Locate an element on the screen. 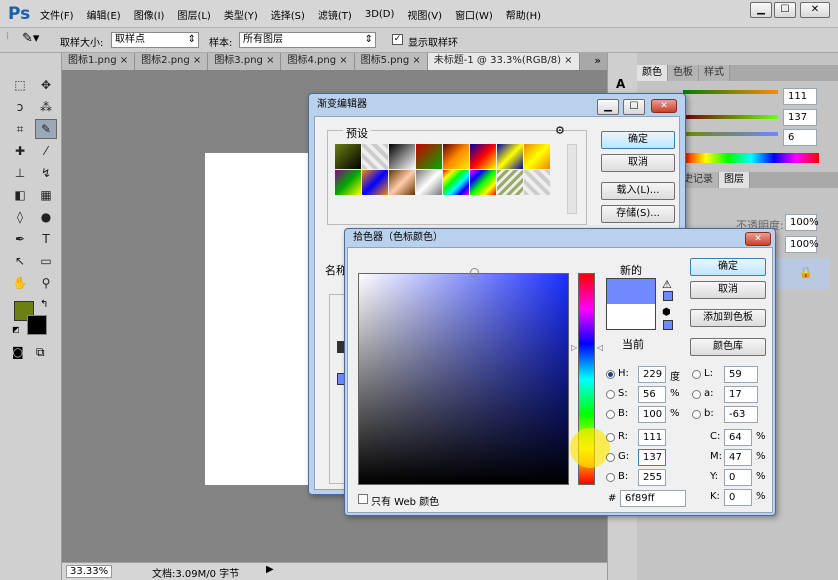 The width and height of the screenshot is (838, 580). shape-tool-icon: ▭ is located at coordinates (46, 261).